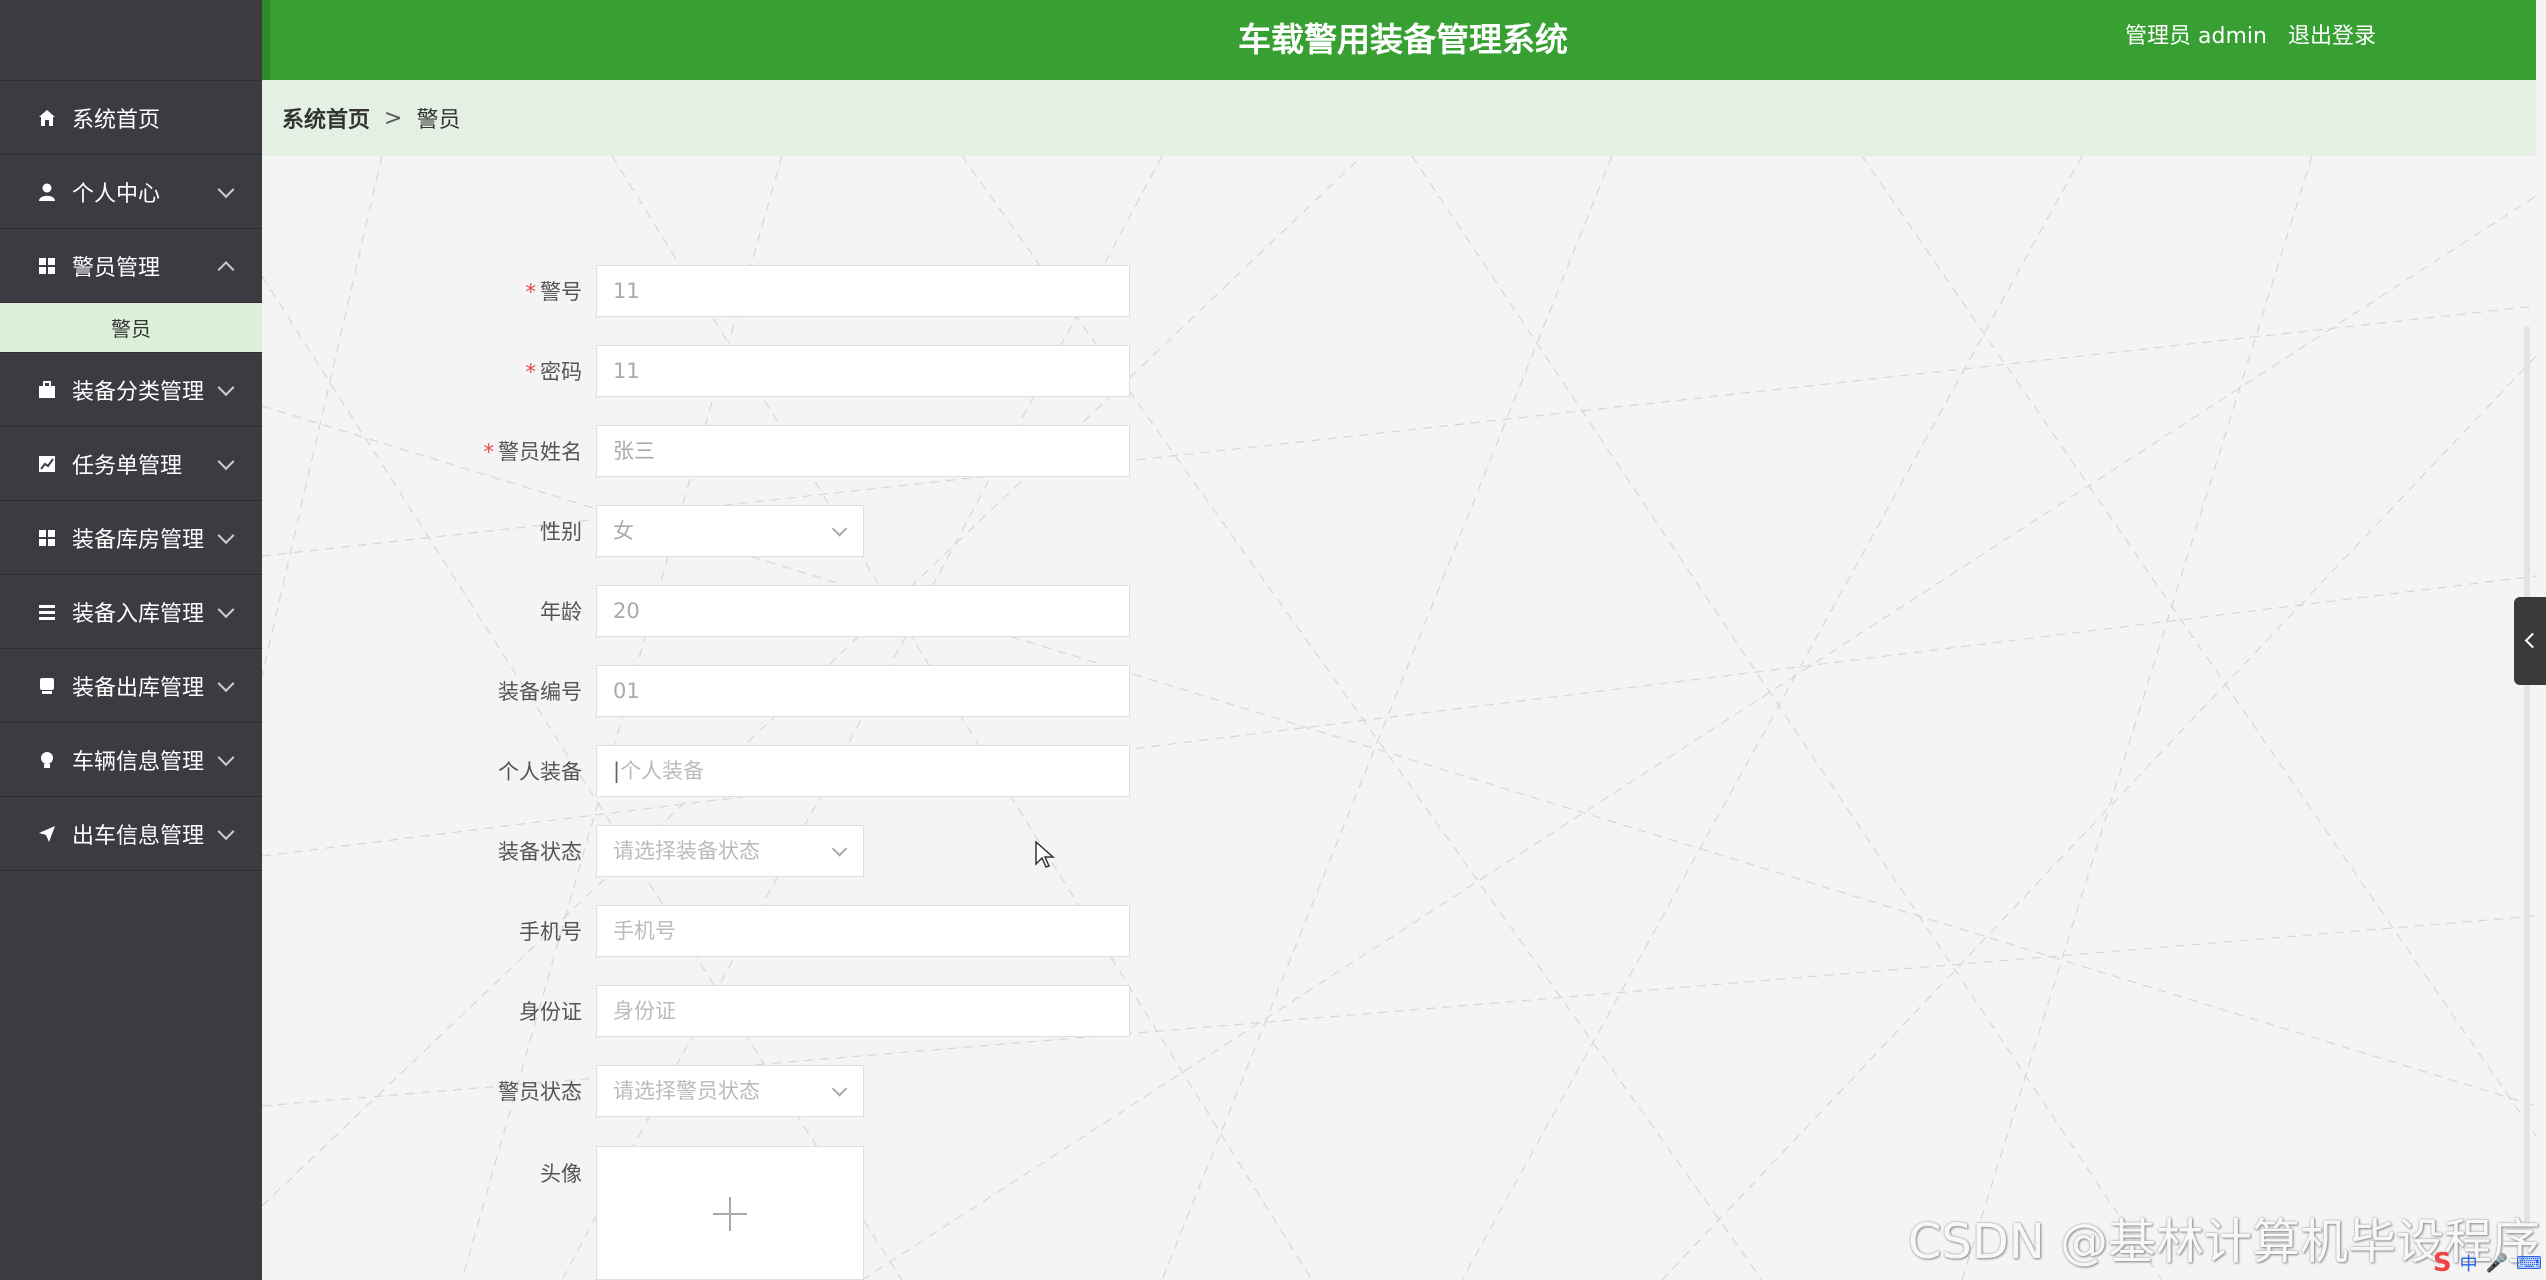 This screenshot has width=2546, height=1280. I want to click on sidebar-item-label: 装备分类管理, so click(138, 392).